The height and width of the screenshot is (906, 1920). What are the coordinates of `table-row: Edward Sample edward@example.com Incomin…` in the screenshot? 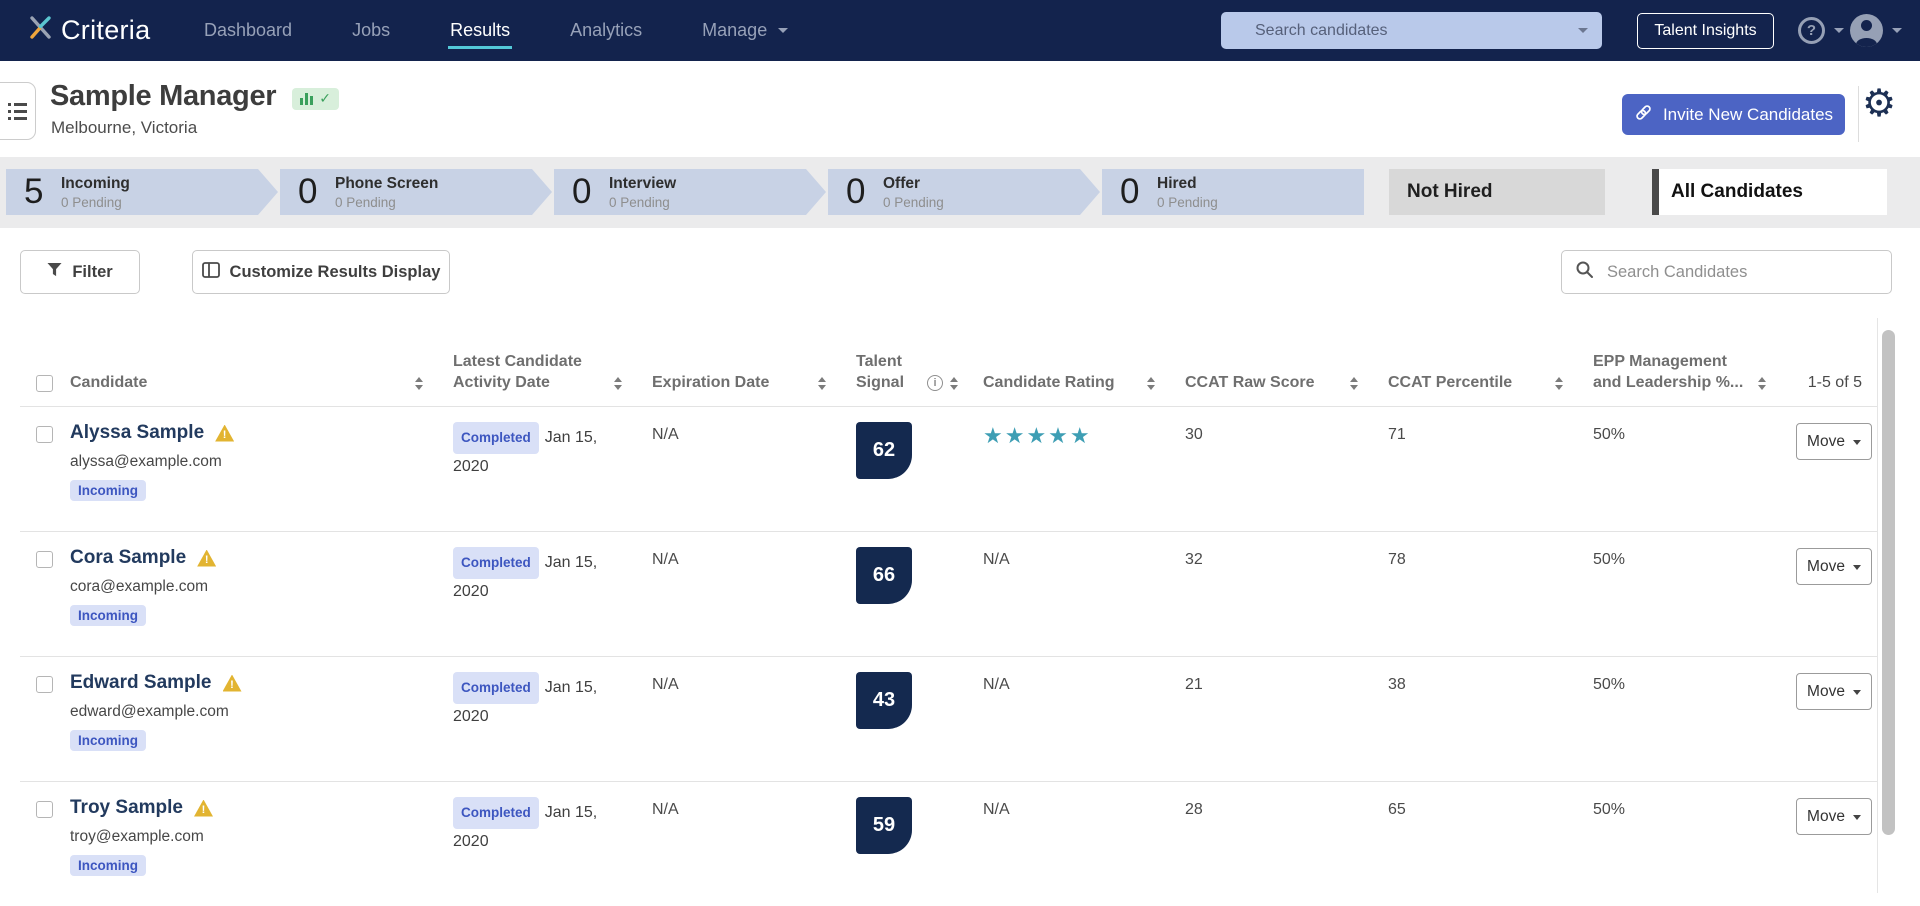 It's located at (948, 718).